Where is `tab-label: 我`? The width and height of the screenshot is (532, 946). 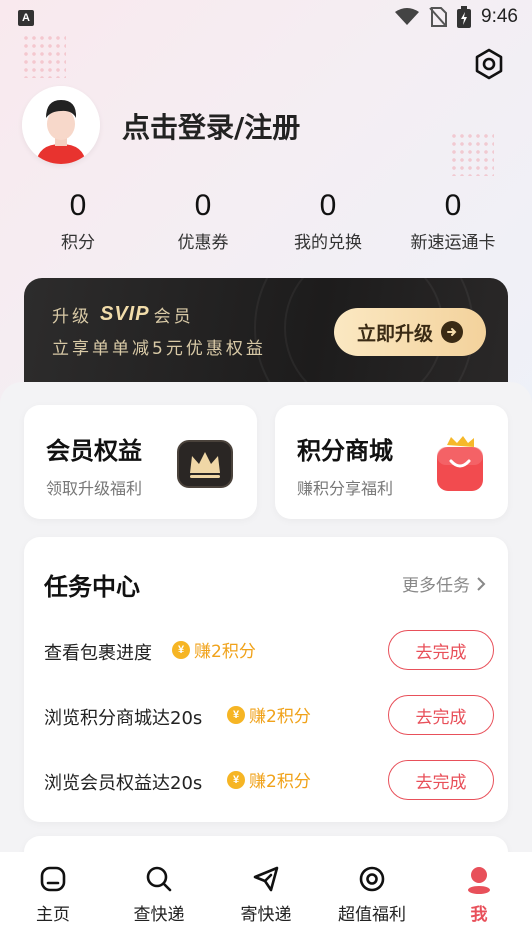 tab-label: 我 is located at coordinates (479, 915).